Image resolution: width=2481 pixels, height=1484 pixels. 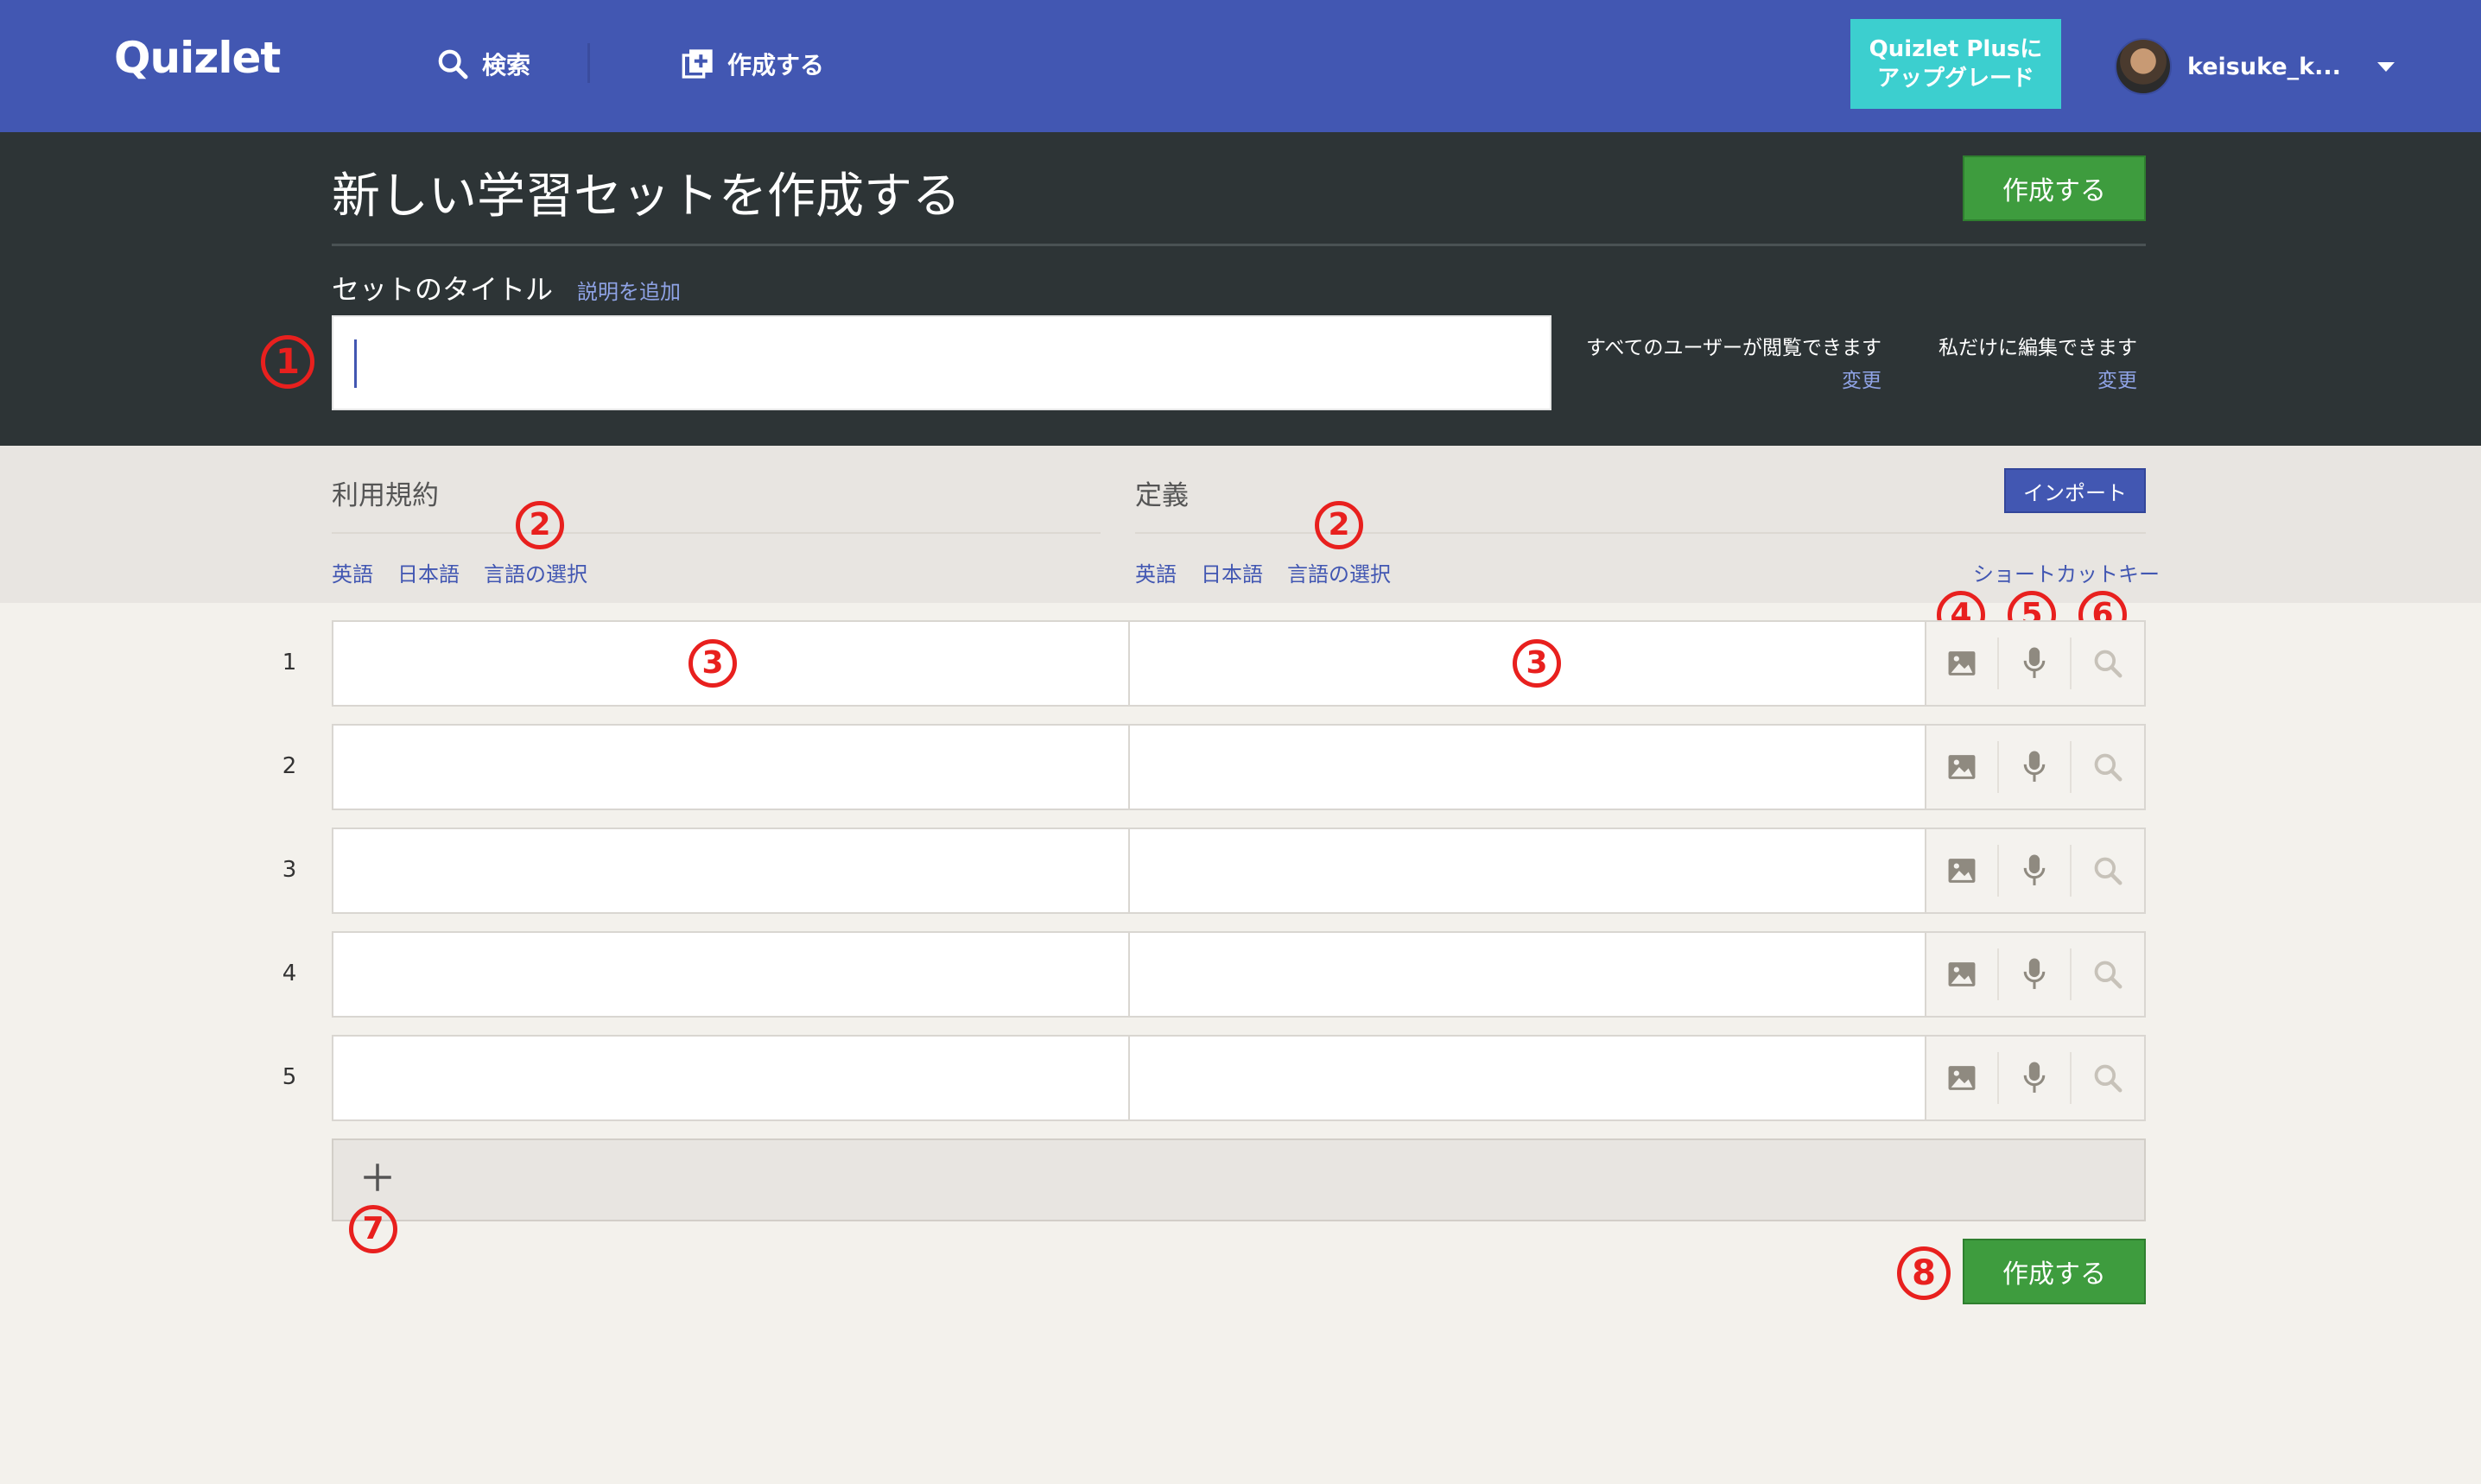 I want to click on edit-text: 私だけに編集できます, so click(x=2037, y=348).